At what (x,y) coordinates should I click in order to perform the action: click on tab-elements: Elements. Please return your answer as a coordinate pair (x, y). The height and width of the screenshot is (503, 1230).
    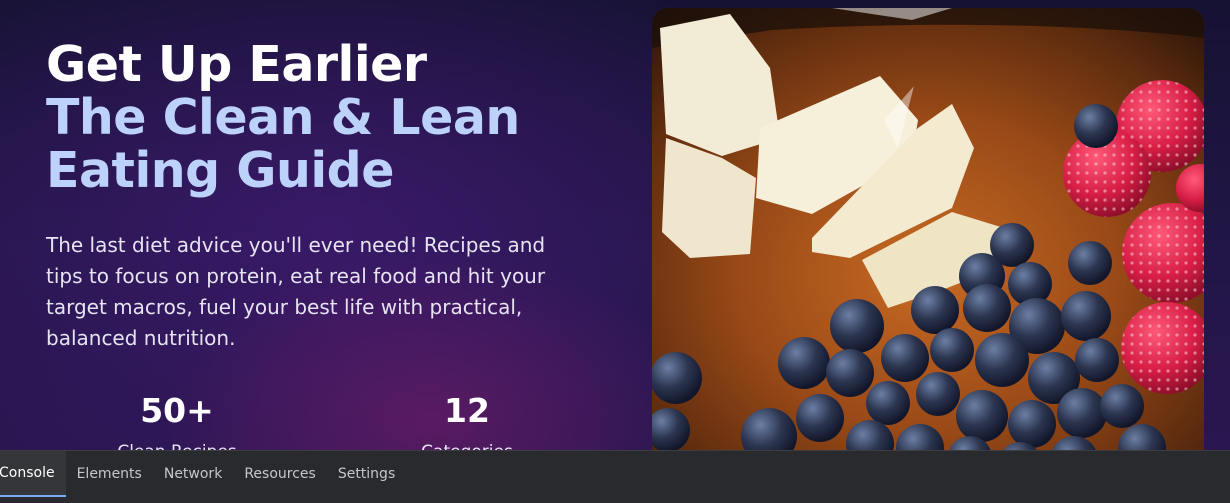
    Looking at the image, I should click on (109, 474).